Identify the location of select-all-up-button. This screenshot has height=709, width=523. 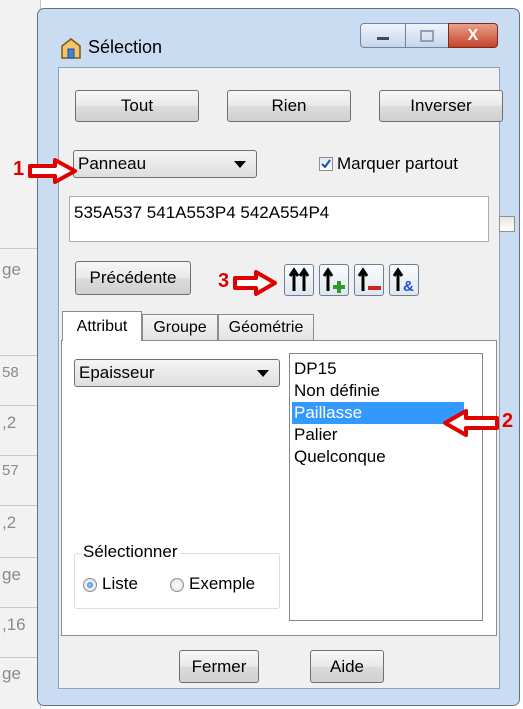
(299, 280).